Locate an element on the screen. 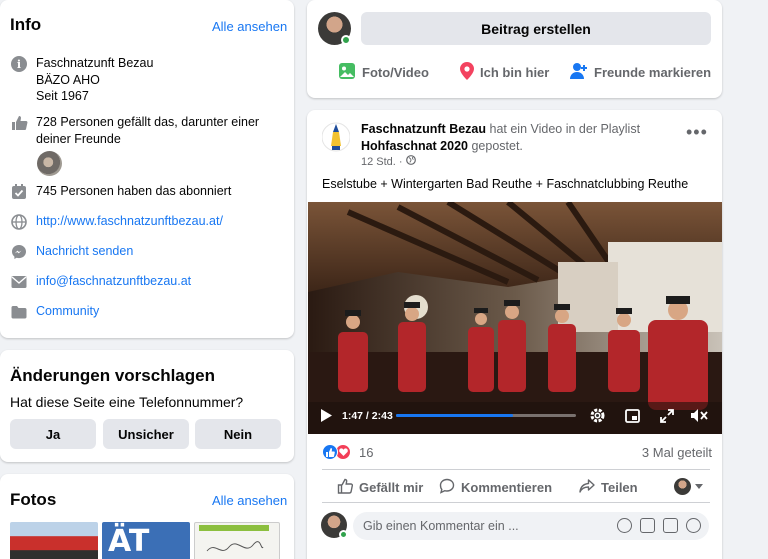  shares-count: 3 Mal geteilt is located at coordinates (677, 452).